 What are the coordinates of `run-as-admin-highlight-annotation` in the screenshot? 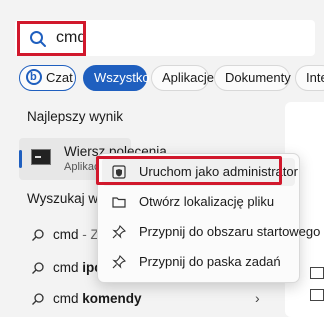 It's located at (189, 170).